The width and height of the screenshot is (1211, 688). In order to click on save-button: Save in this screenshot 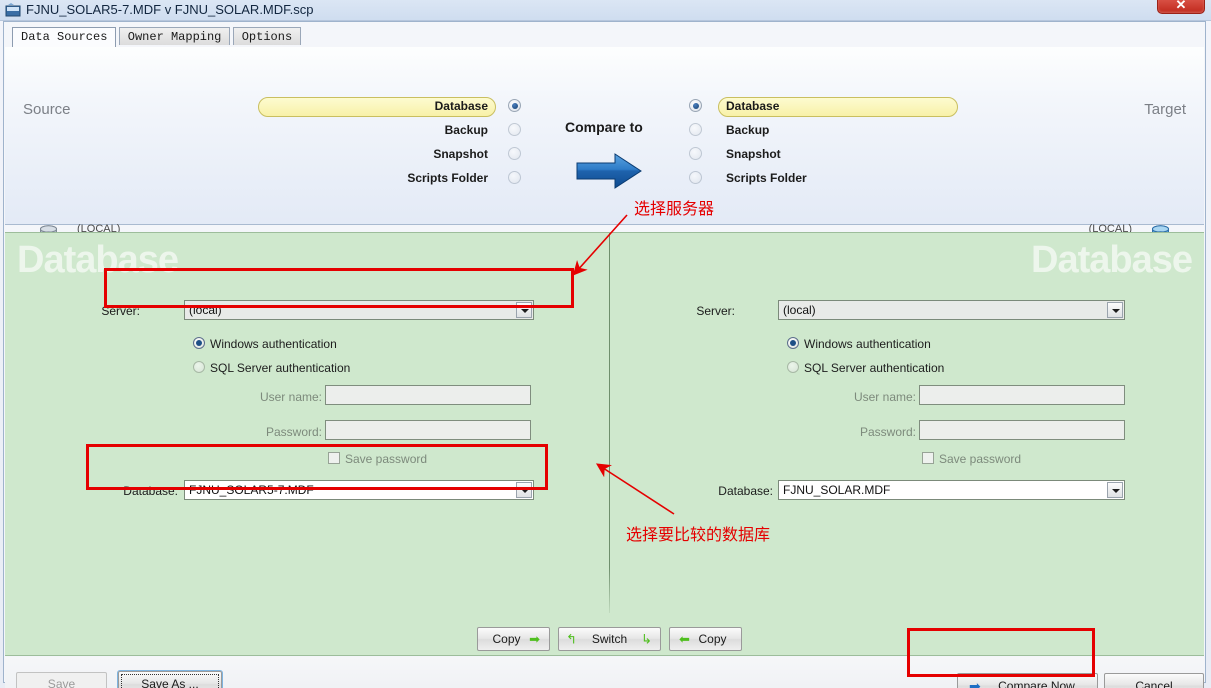, I will do `click(61, 680)`.